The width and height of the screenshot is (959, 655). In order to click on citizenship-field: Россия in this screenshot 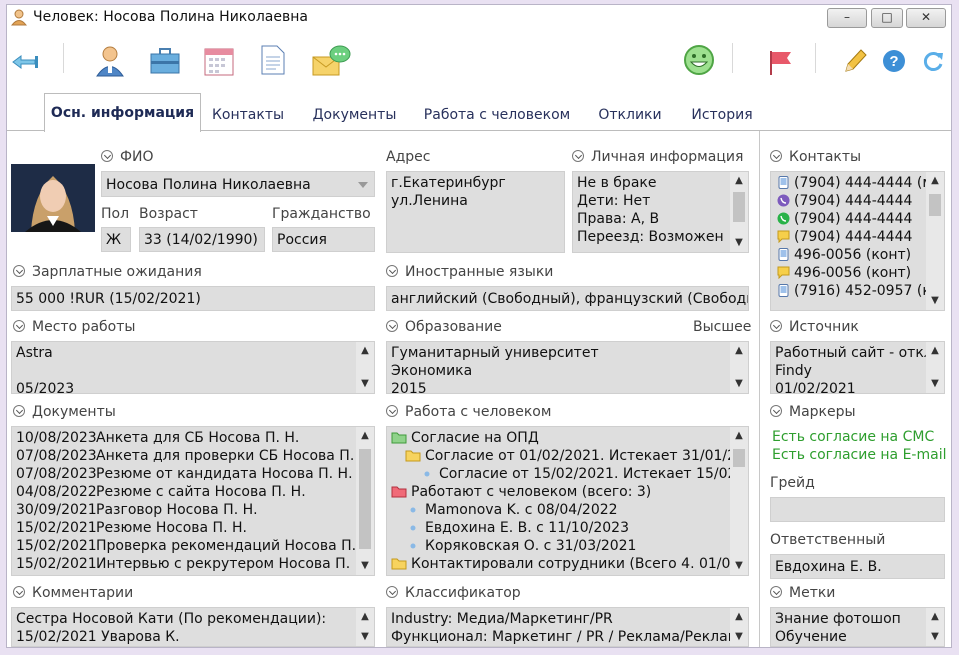, I will do `click(323, 239)`.